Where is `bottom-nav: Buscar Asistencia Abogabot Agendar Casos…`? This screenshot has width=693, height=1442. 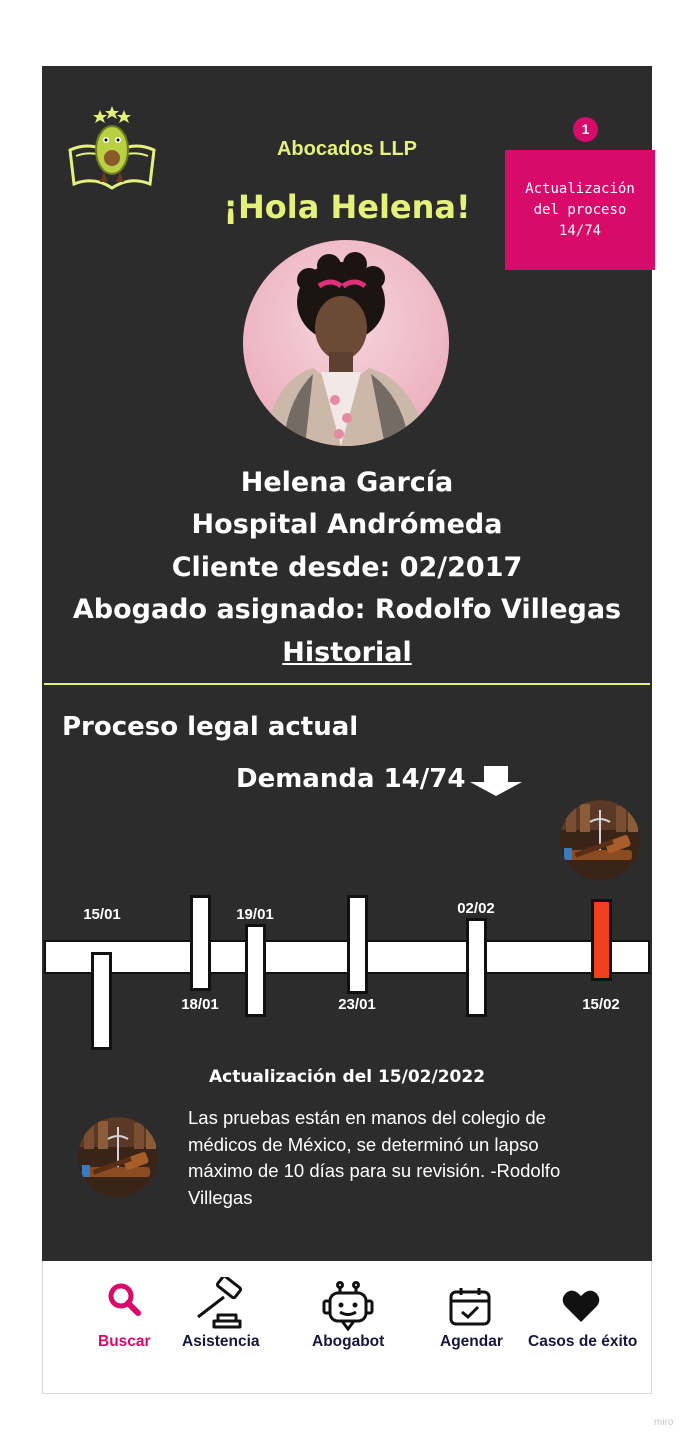 bottom-nav: Buscar Asistencia Abogabot Agendar Casos… is located at coordinates (347, 1327).